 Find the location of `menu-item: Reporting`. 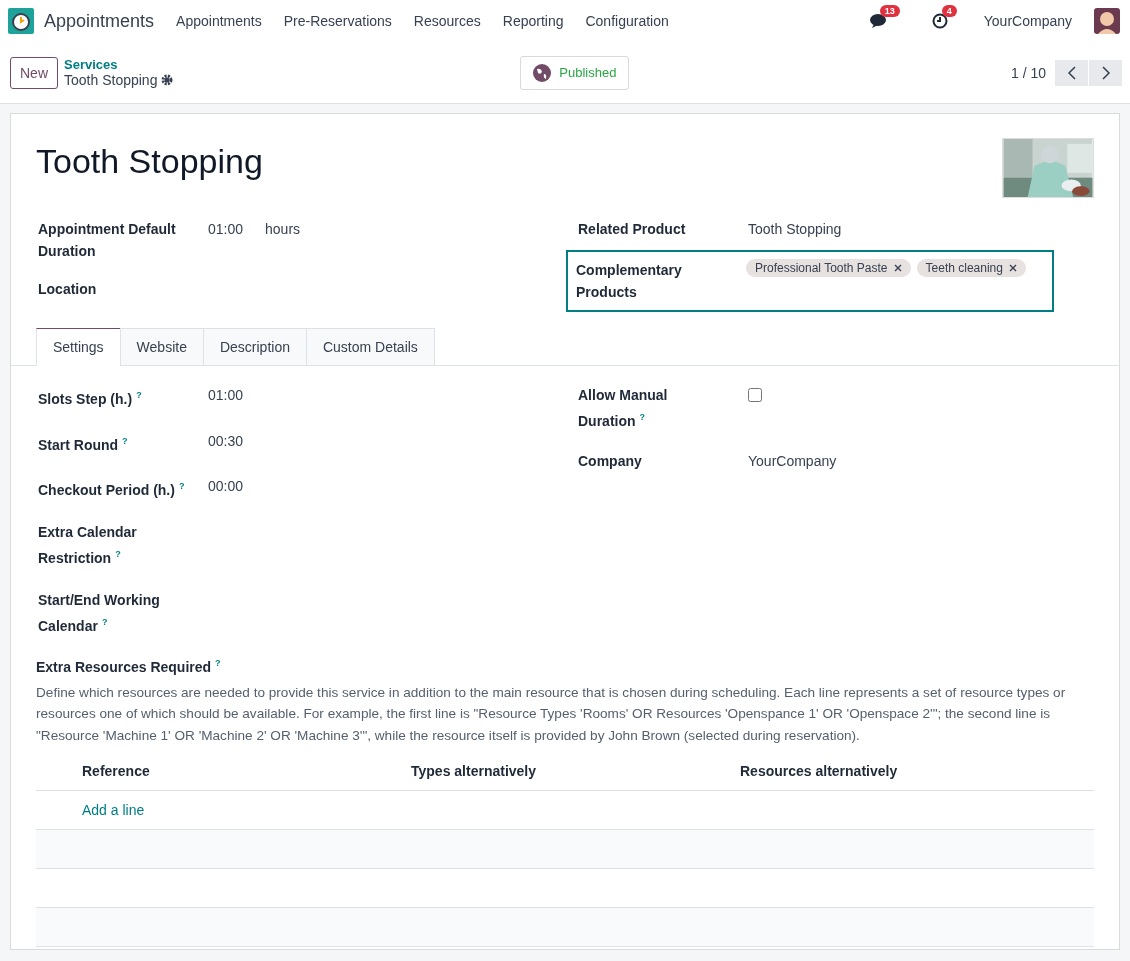

menu-item: Reporting is located at coordinates (533, 21).